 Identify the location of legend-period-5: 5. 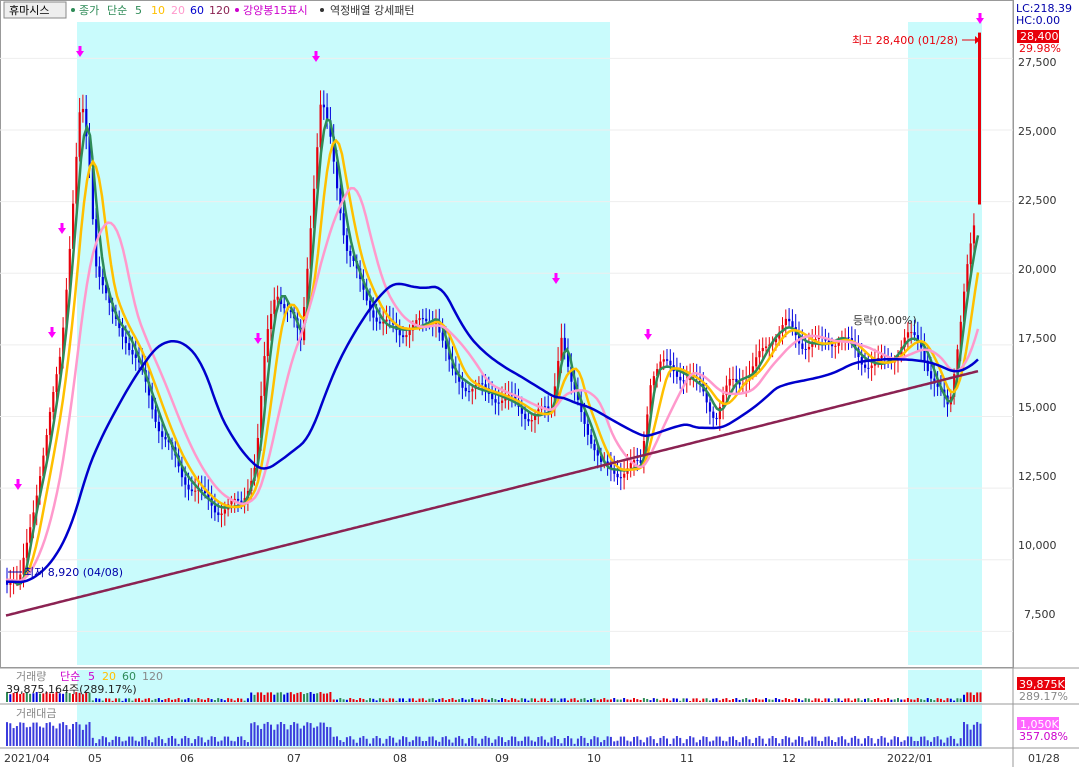
(138, 10).